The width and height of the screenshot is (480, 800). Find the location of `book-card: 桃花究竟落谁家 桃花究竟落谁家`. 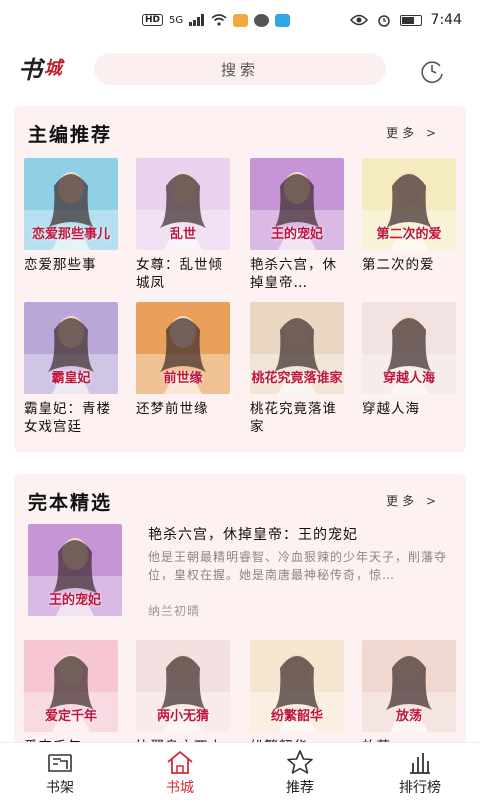

book-card: 桃花究竟落谁家 桃花究竟落谁家 is located at coordinates (297, 369).